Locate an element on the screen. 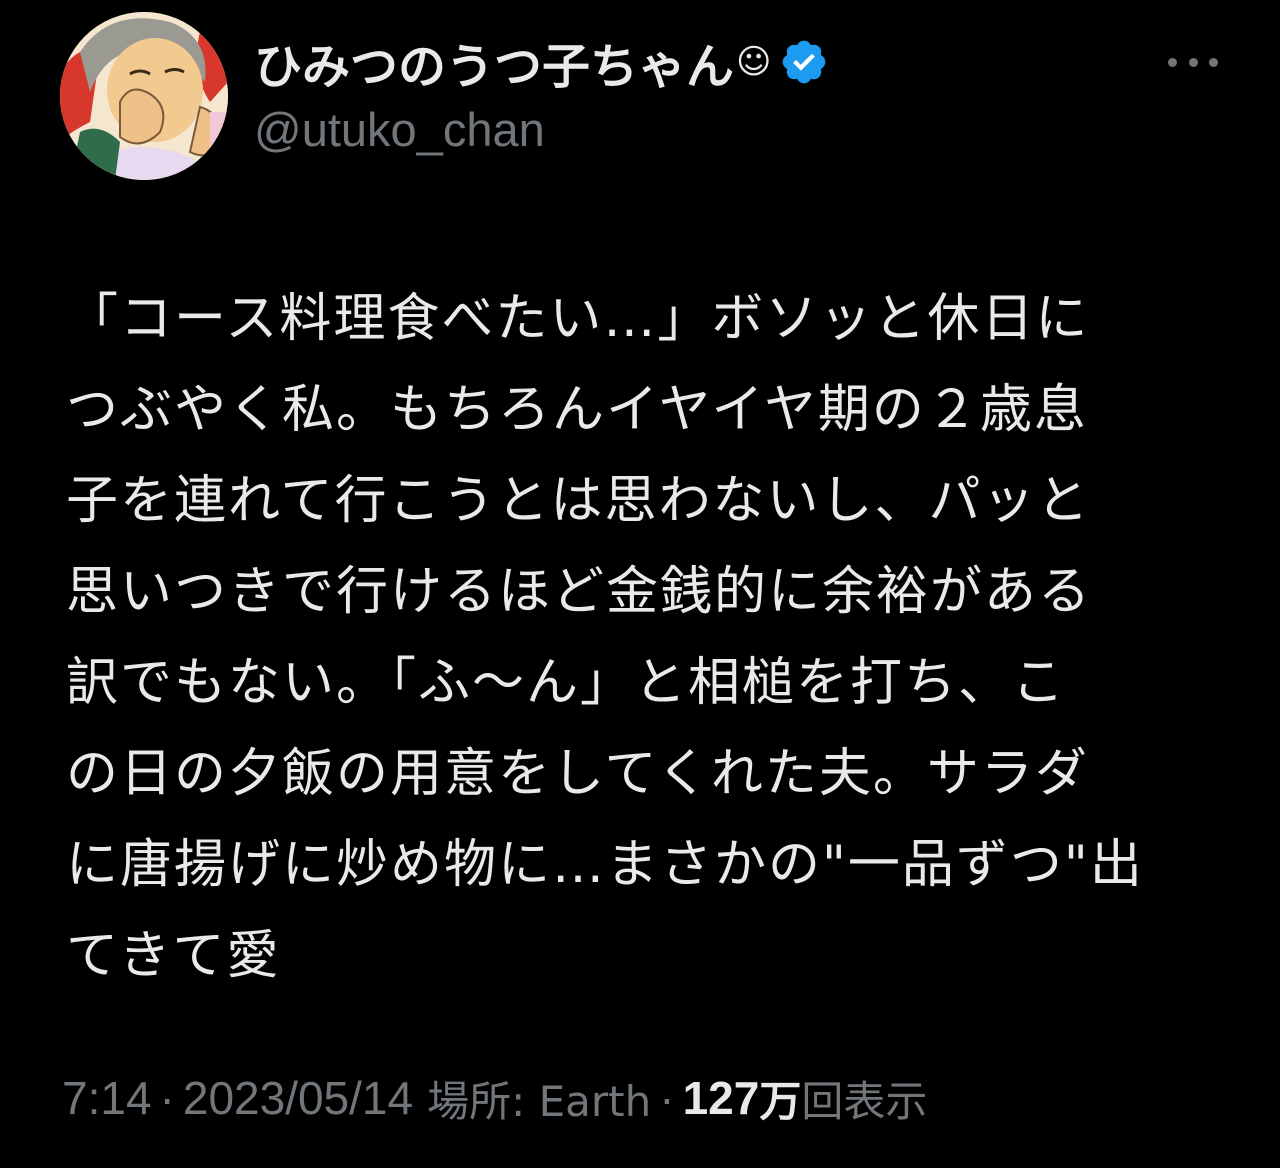 The height and width of the screenshot is (1168, 1280). avatar is located at coordinates (144, 96).